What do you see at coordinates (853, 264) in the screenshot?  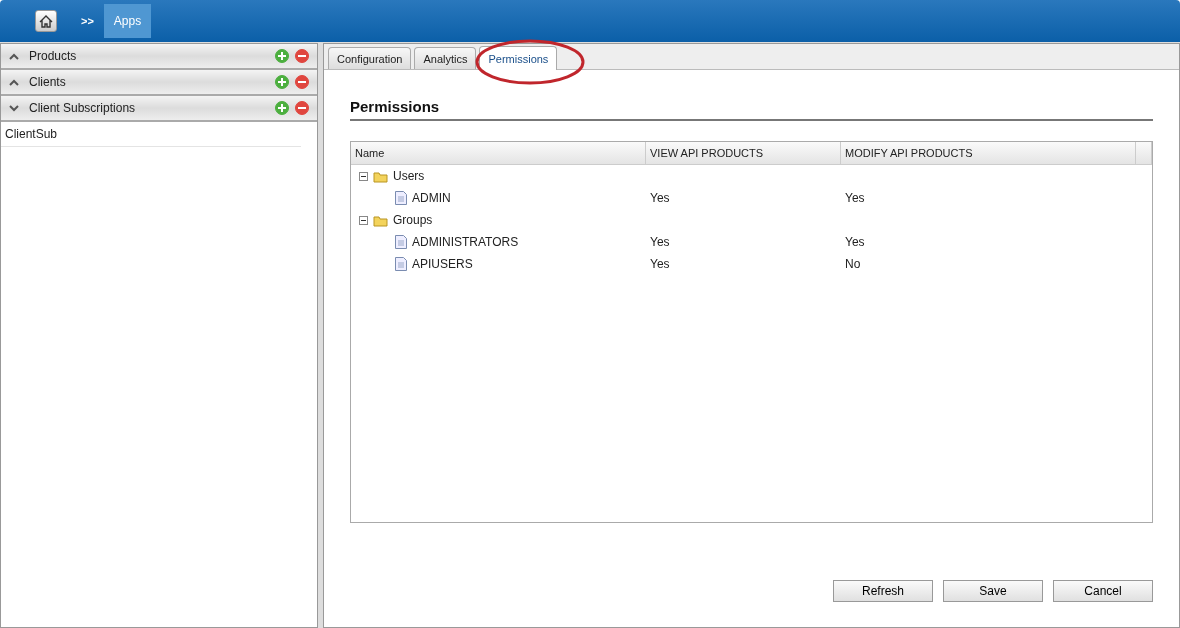 I see `table-cell-text: No` at bounding box center [853, 264].